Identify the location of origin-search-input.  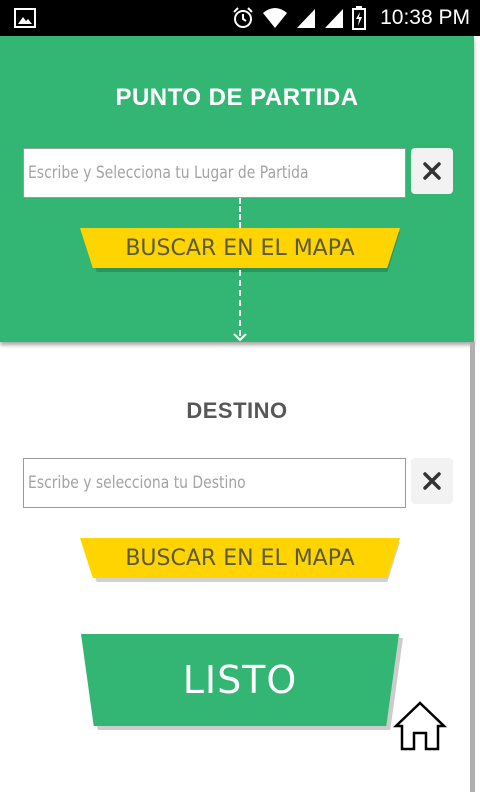
(183, 173).